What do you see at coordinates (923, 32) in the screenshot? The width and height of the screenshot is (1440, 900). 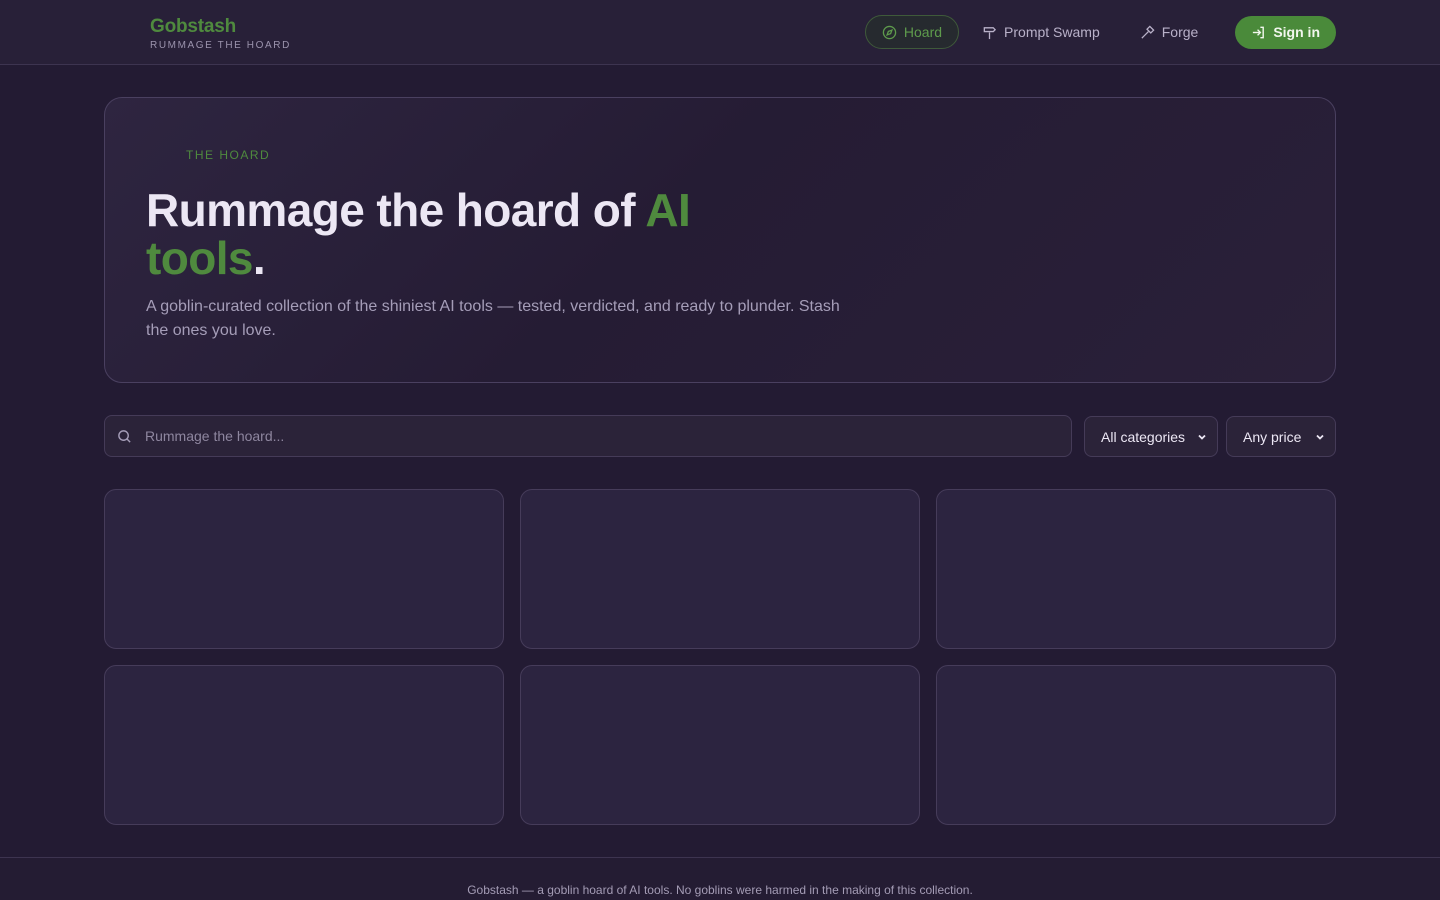 I see `nav-item-label: Hoard` at bounding box center [923, 32].